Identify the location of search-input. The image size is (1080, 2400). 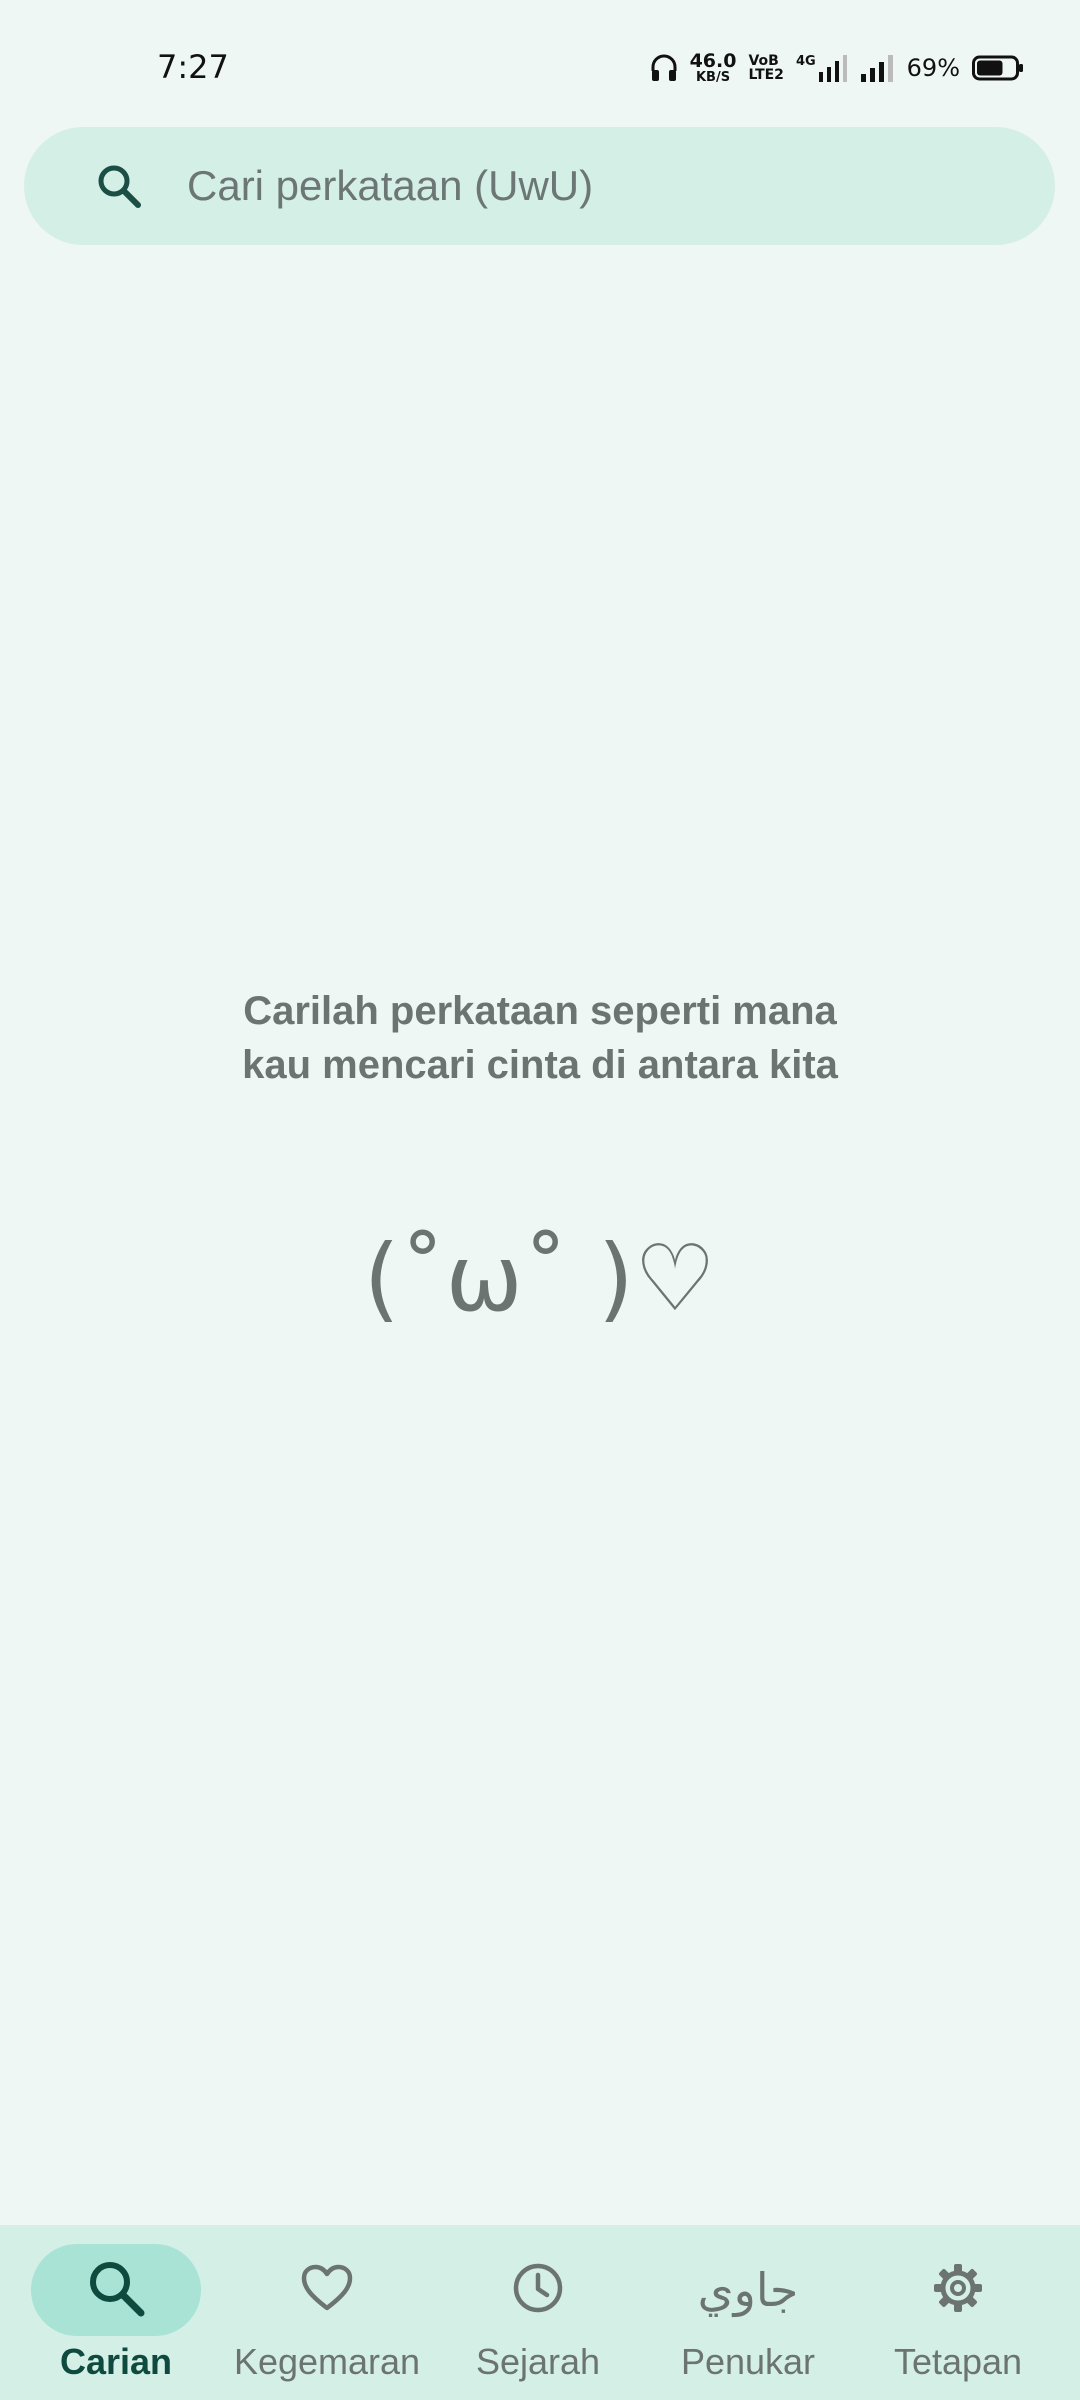
(597, 186).